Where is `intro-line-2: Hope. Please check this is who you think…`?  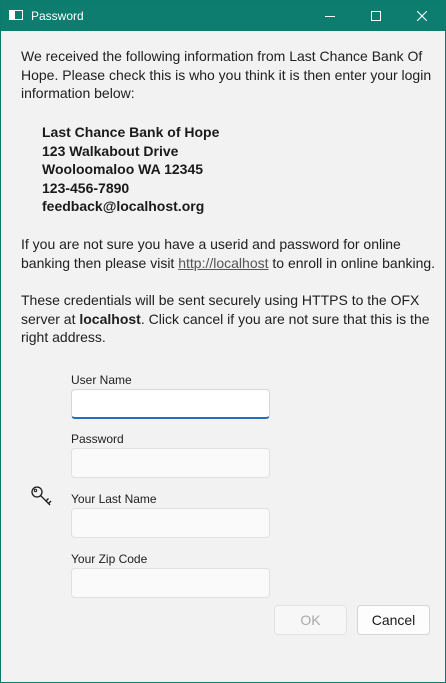 intro-line-2: Hope. Please check this is who you think… is located at coordinates (226, 74).